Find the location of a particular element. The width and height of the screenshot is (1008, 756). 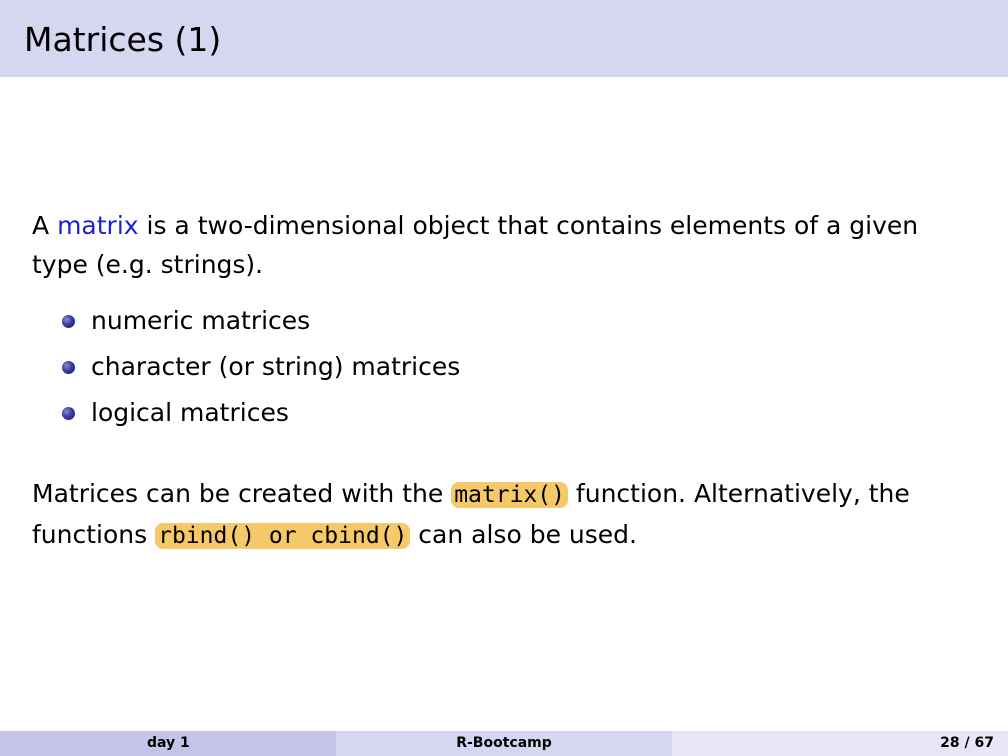

footer-left: day 1 is located at coordinates (168, 743).